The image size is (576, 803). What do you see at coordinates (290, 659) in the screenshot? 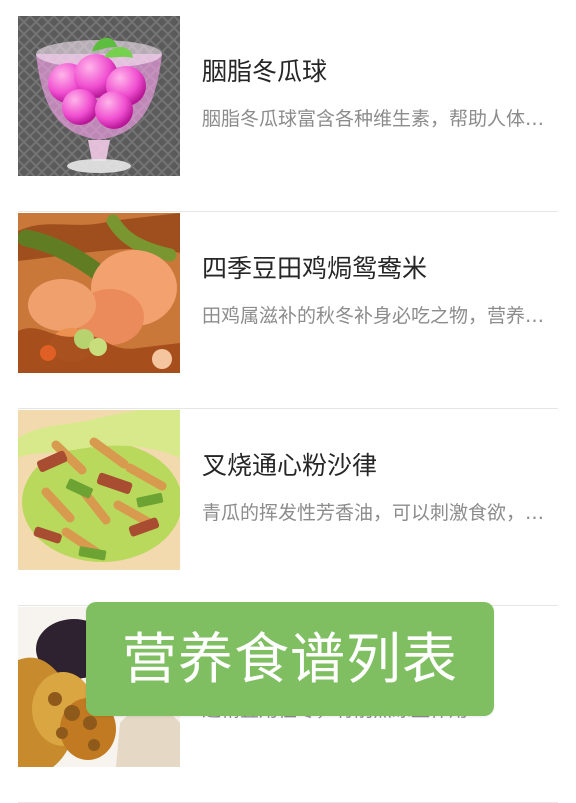
I see `nutrition-recipe-list-banner: 营养食谱列表` at bounding box center [290, 659].